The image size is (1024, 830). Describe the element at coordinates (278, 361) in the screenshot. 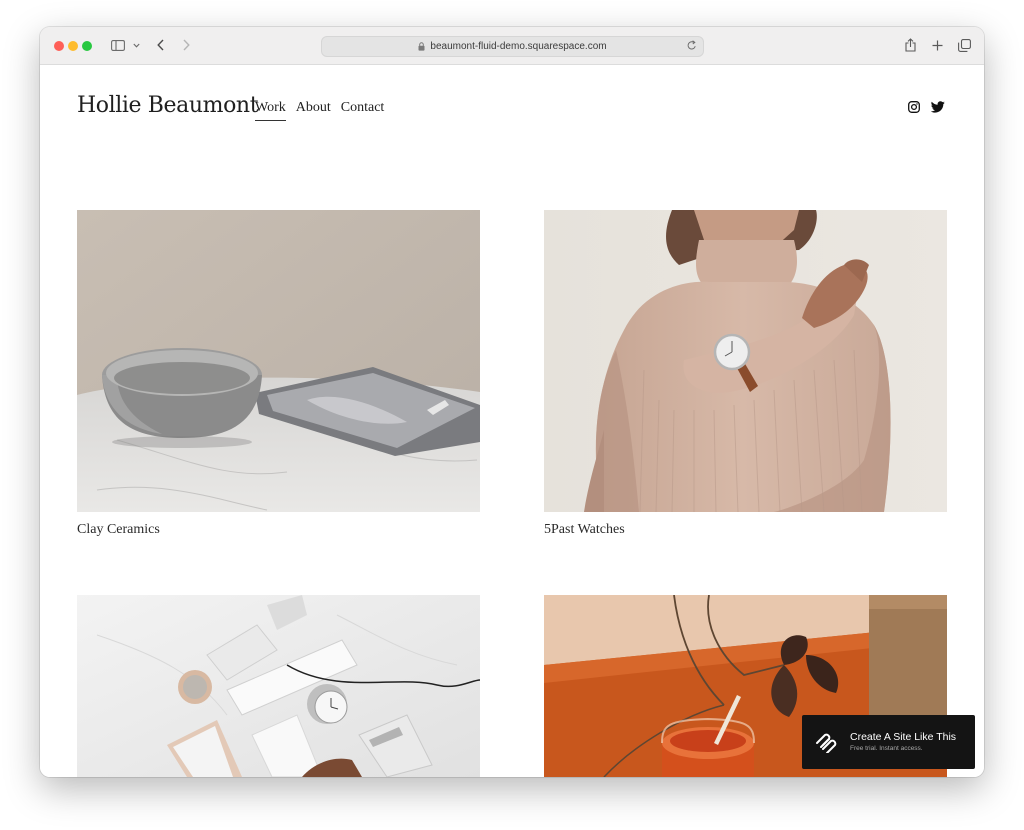

I see `bowl-and-marble-tray-photo` at that location.